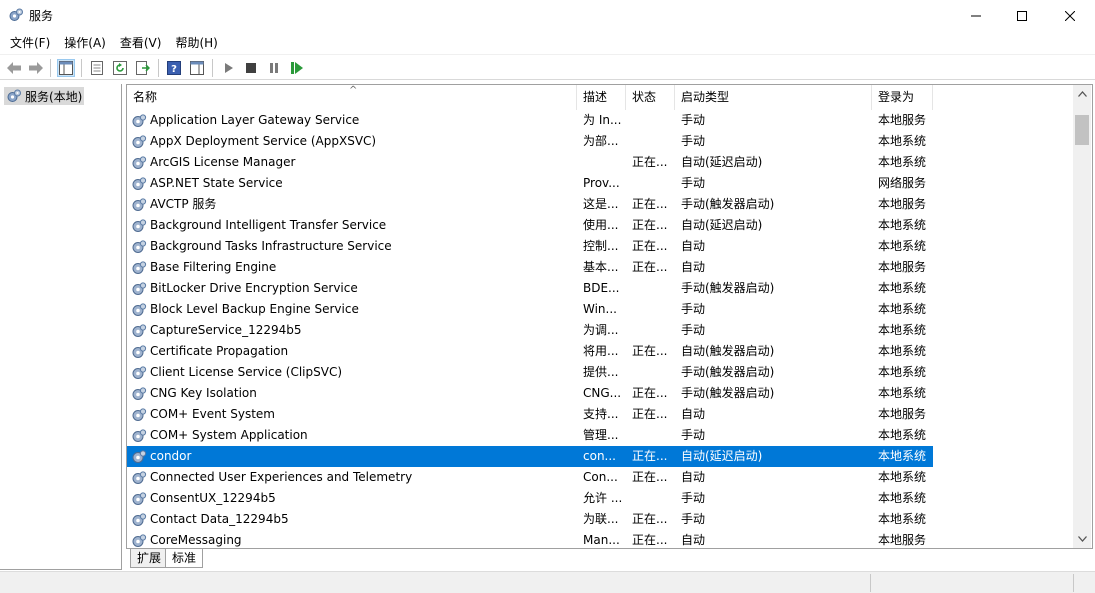  Describe the element at coordinates (352, 97) in the screenshot. I see `column-header-name: 名称 ^` at that location.